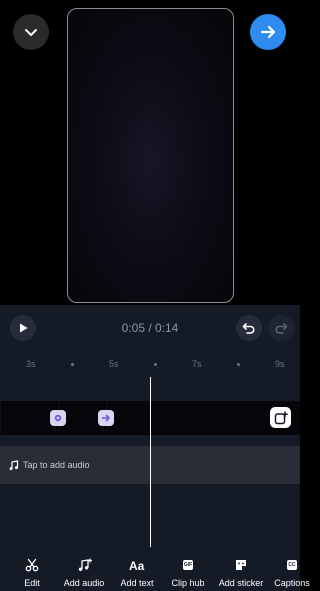 The width and height of the screenshot is (320, 591). I want to click on captions-button: CC Captions, so click(292, 572).